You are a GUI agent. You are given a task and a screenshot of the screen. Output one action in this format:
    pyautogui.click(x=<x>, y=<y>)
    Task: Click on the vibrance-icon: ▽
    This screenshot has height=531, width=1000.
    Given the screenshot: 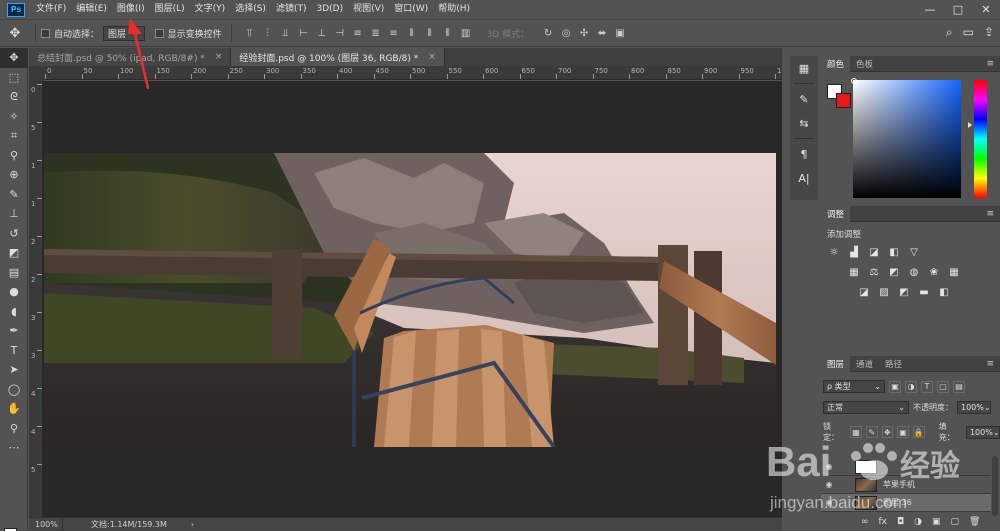 What is the action you would take?
    pyautogui.click(x=914, y=252)
    